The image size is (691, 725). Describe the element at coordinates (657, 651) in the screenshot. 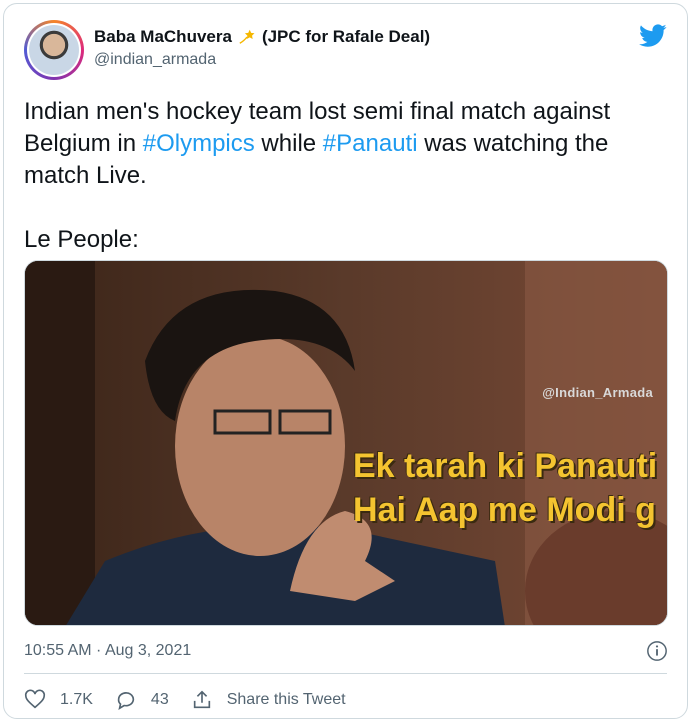

I see `info-icon` at that location.